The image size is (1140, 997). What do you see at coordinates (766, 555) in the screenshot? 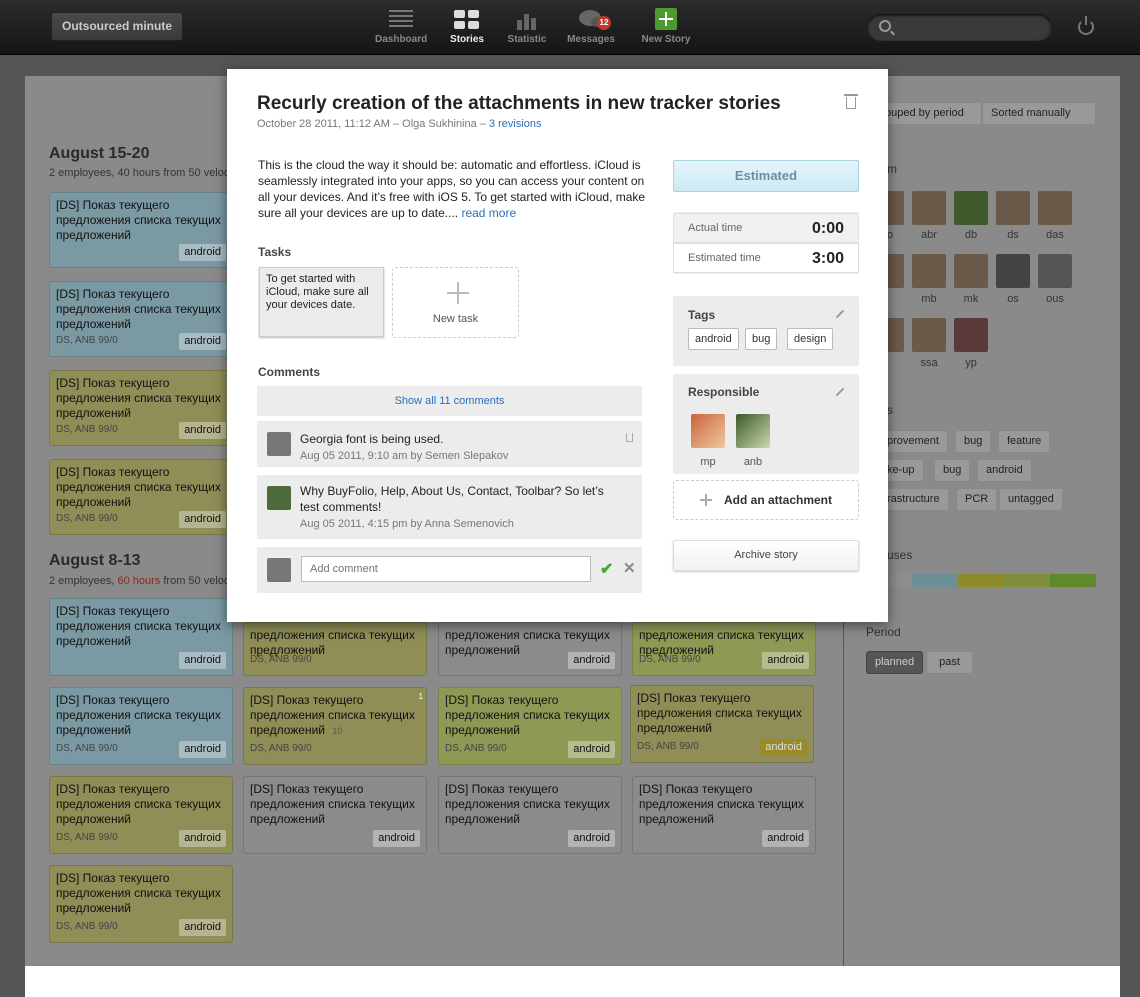
I see `archive-story-button: Archive story` at bounding box center [766, 555].